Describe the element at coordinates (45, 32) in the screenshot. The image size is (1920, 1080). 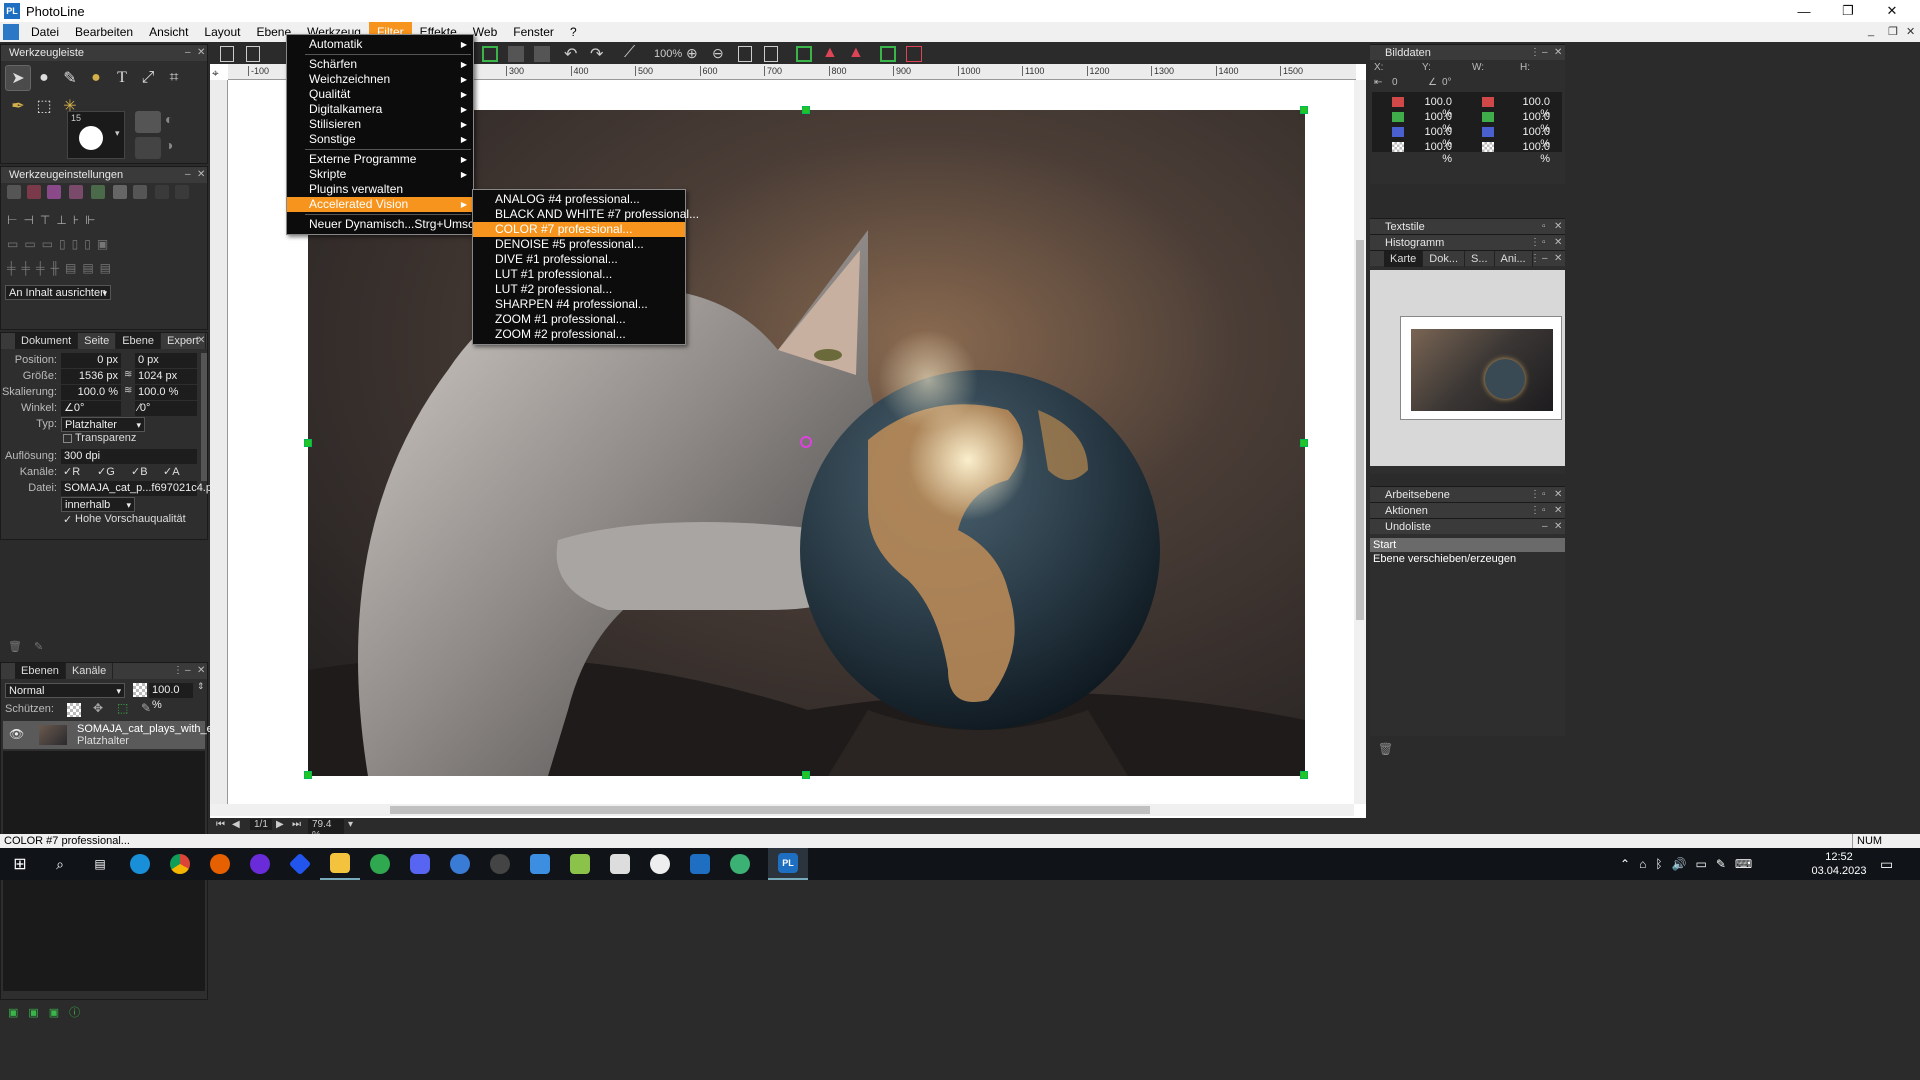
I see `menu-datei: Datei` at that location.